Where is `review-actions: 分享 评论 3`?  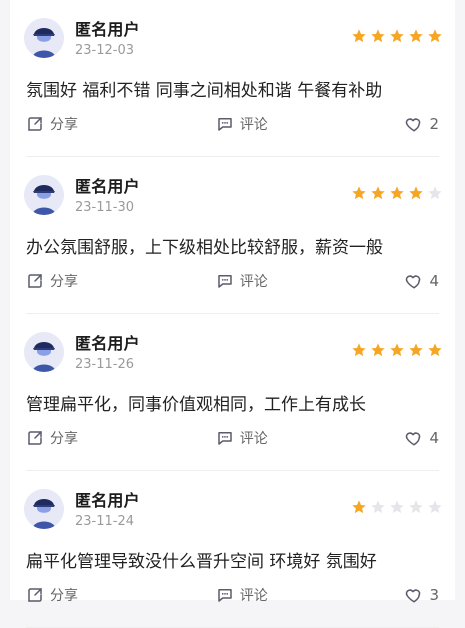
review-actions: 分享 评论 3 is located at coordinates (232, 595).